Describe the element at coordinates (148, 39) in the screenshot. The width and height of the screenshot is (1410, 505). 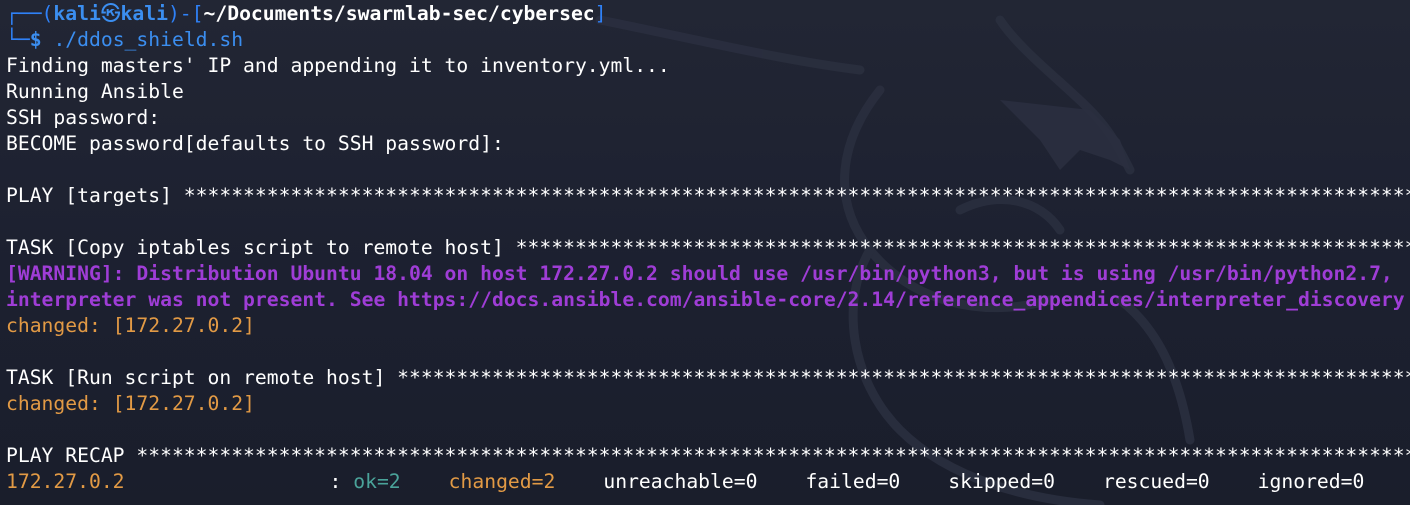
I see `command-text: ./ddos_shield.sh` at that location.